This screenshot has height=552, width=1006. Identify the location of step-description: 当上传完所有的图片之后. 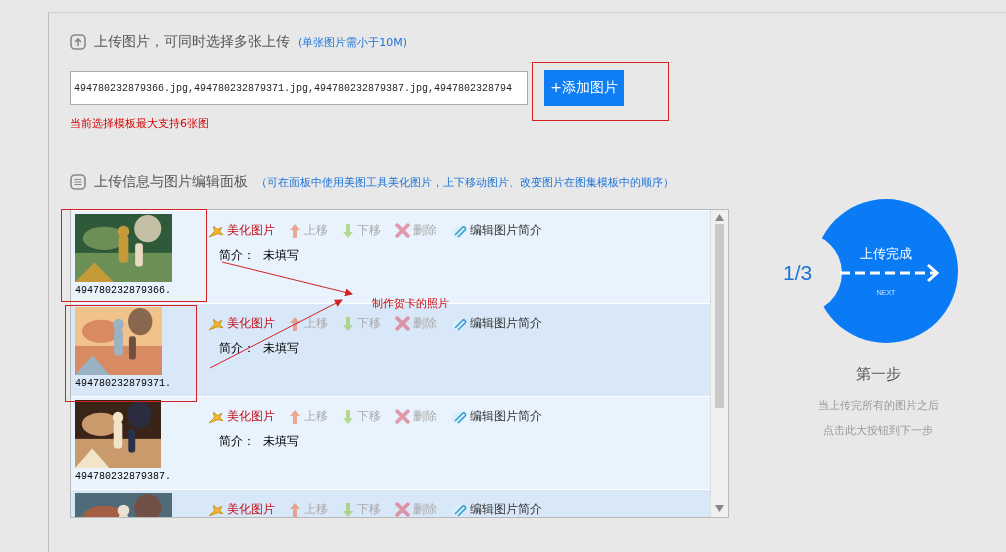
(878, 405).